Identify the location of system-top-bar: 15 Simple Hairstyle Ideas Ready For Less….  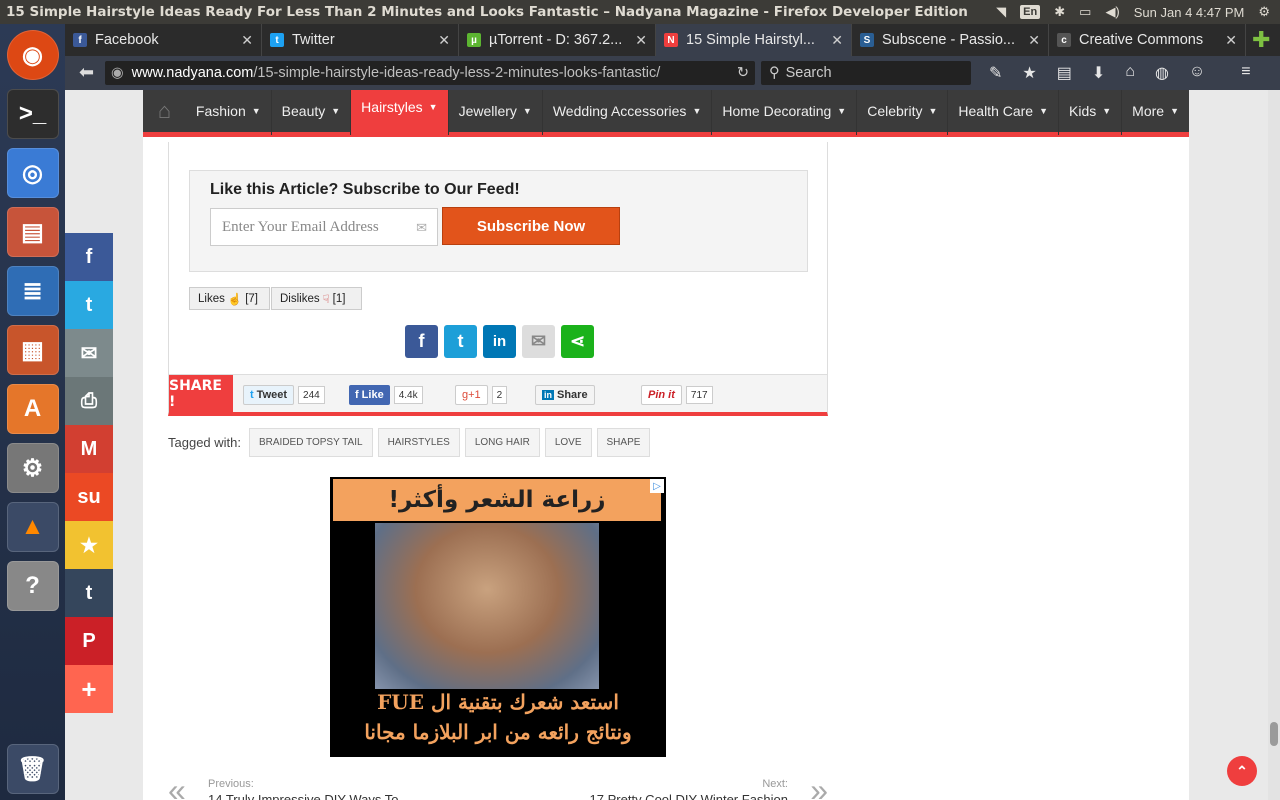
(640, 12).